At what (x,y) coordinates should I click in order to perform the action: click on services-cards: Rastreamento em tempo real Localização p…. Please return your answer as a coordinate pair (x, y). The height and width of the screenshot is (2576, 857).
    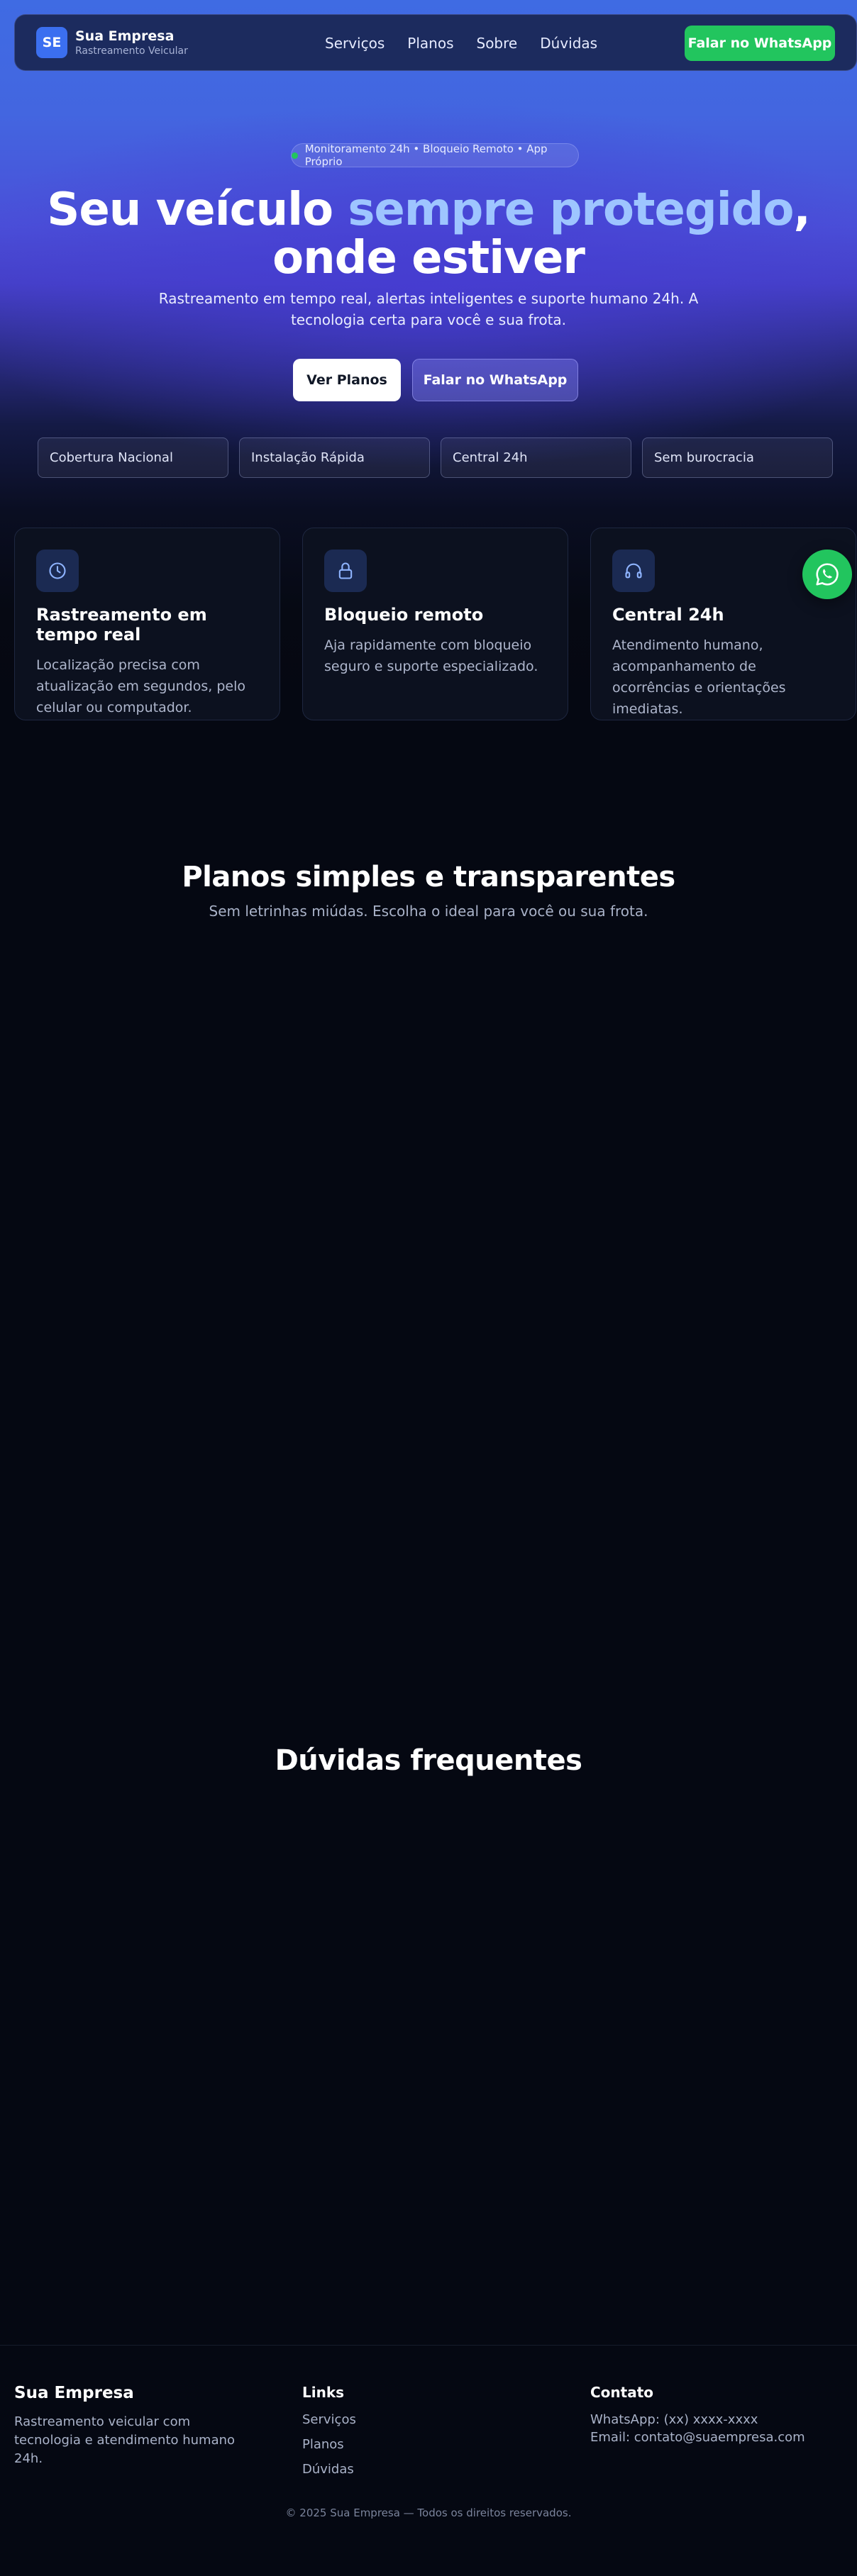
    Looking at the image, I should click on (435, 624).